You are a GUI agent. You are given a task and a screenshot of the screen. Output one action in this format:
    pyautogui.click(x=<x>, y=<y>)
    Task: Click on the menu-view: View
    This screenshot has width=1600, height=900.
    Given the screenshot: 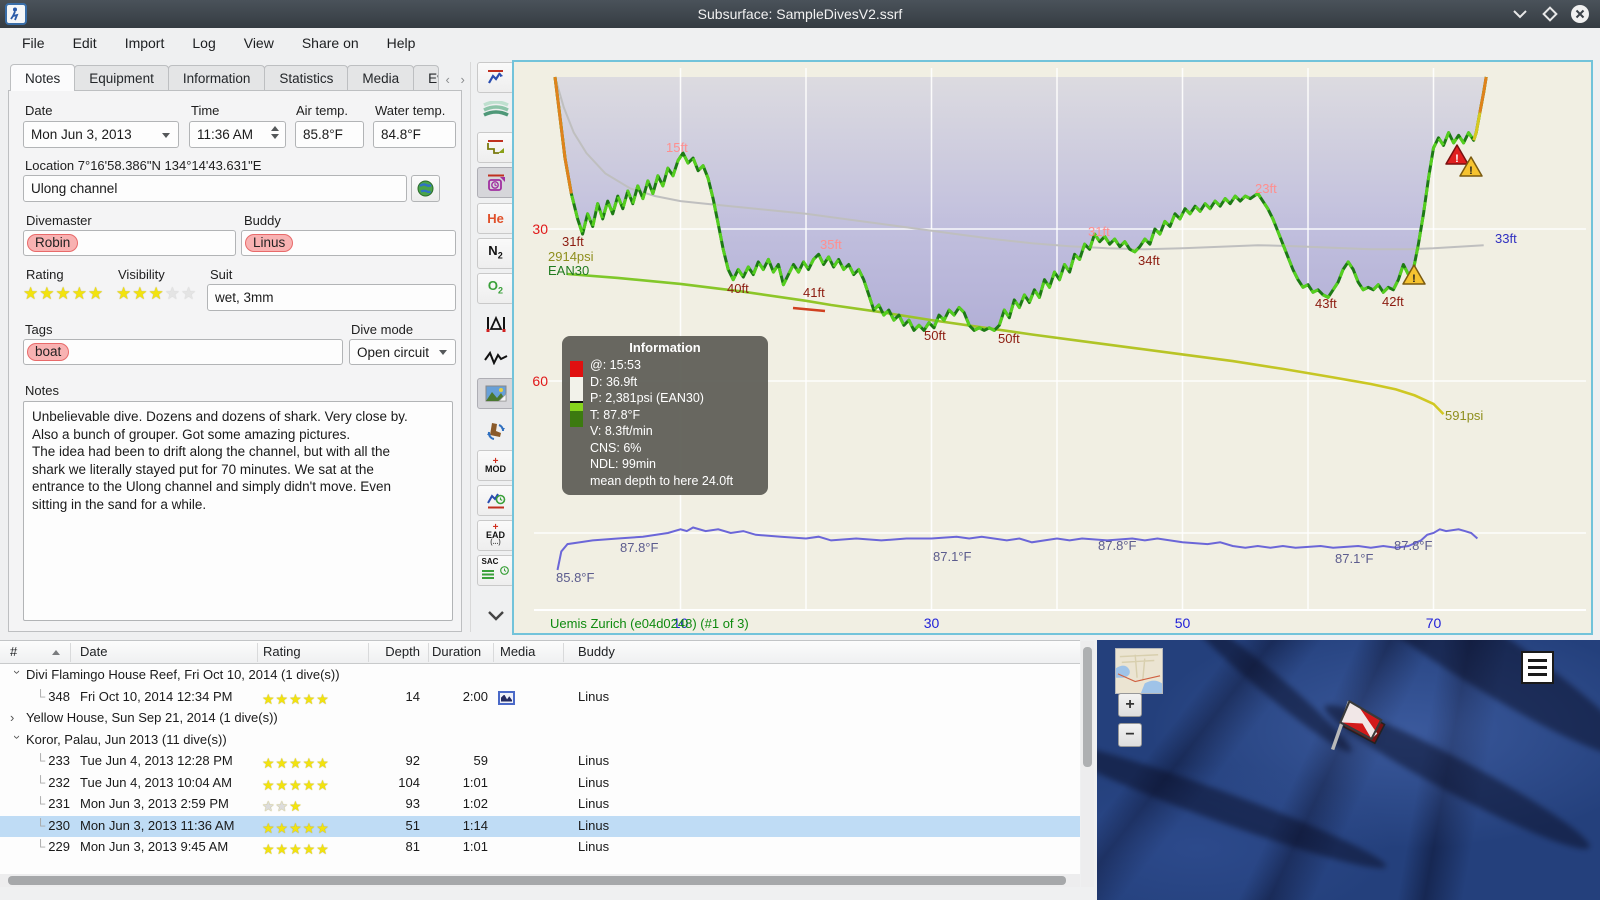 What is the action you would take?
    pyautogui.click(x=259, y=43)
    